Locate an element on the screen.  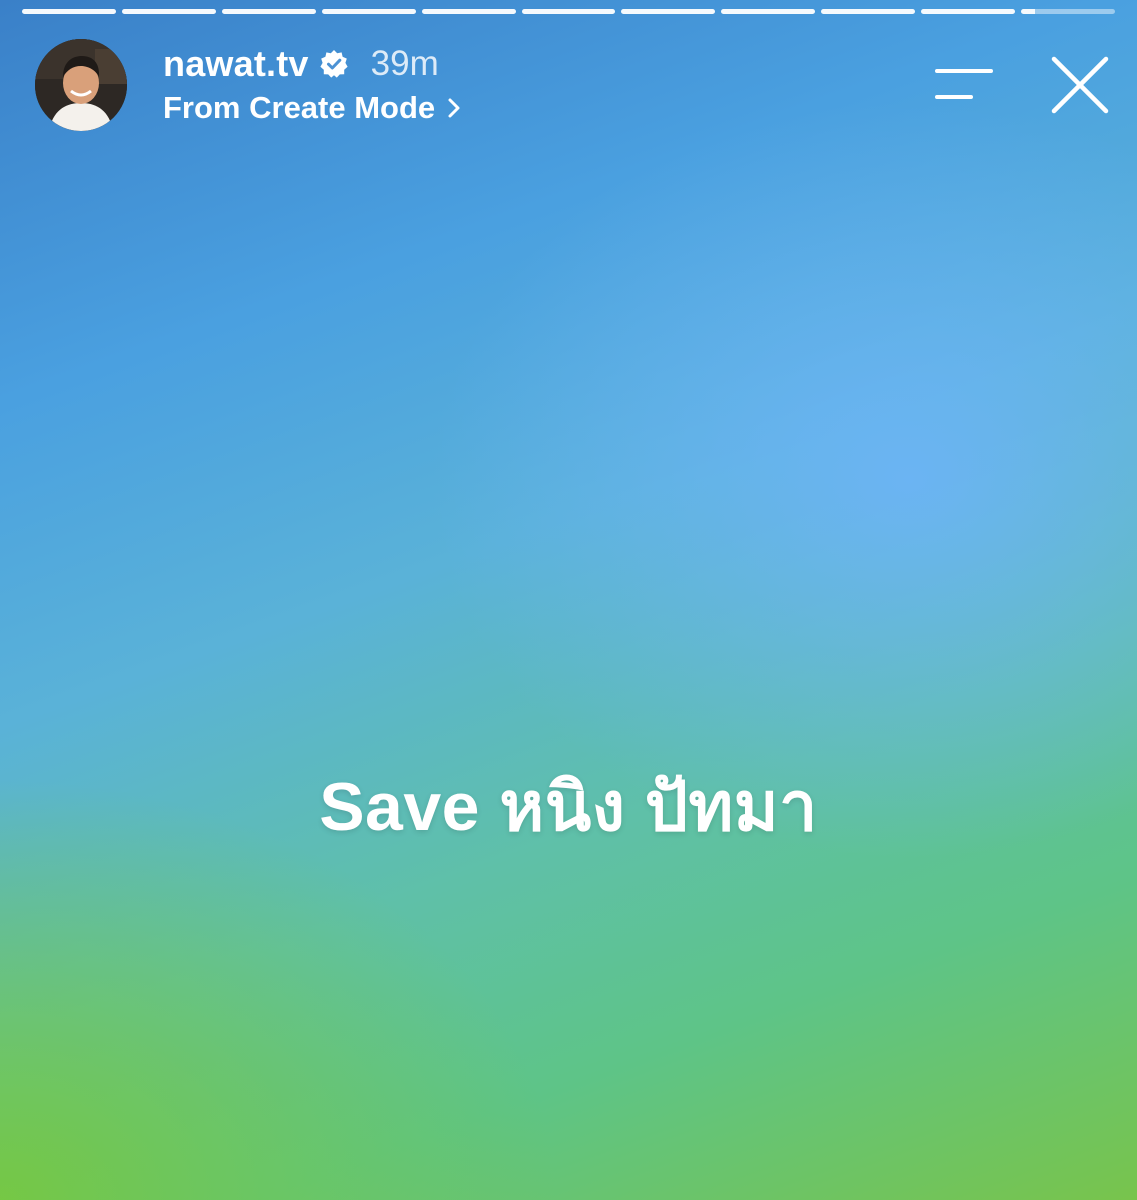
create-mode-label: From Create Mode is located at coordinates (299, 107).